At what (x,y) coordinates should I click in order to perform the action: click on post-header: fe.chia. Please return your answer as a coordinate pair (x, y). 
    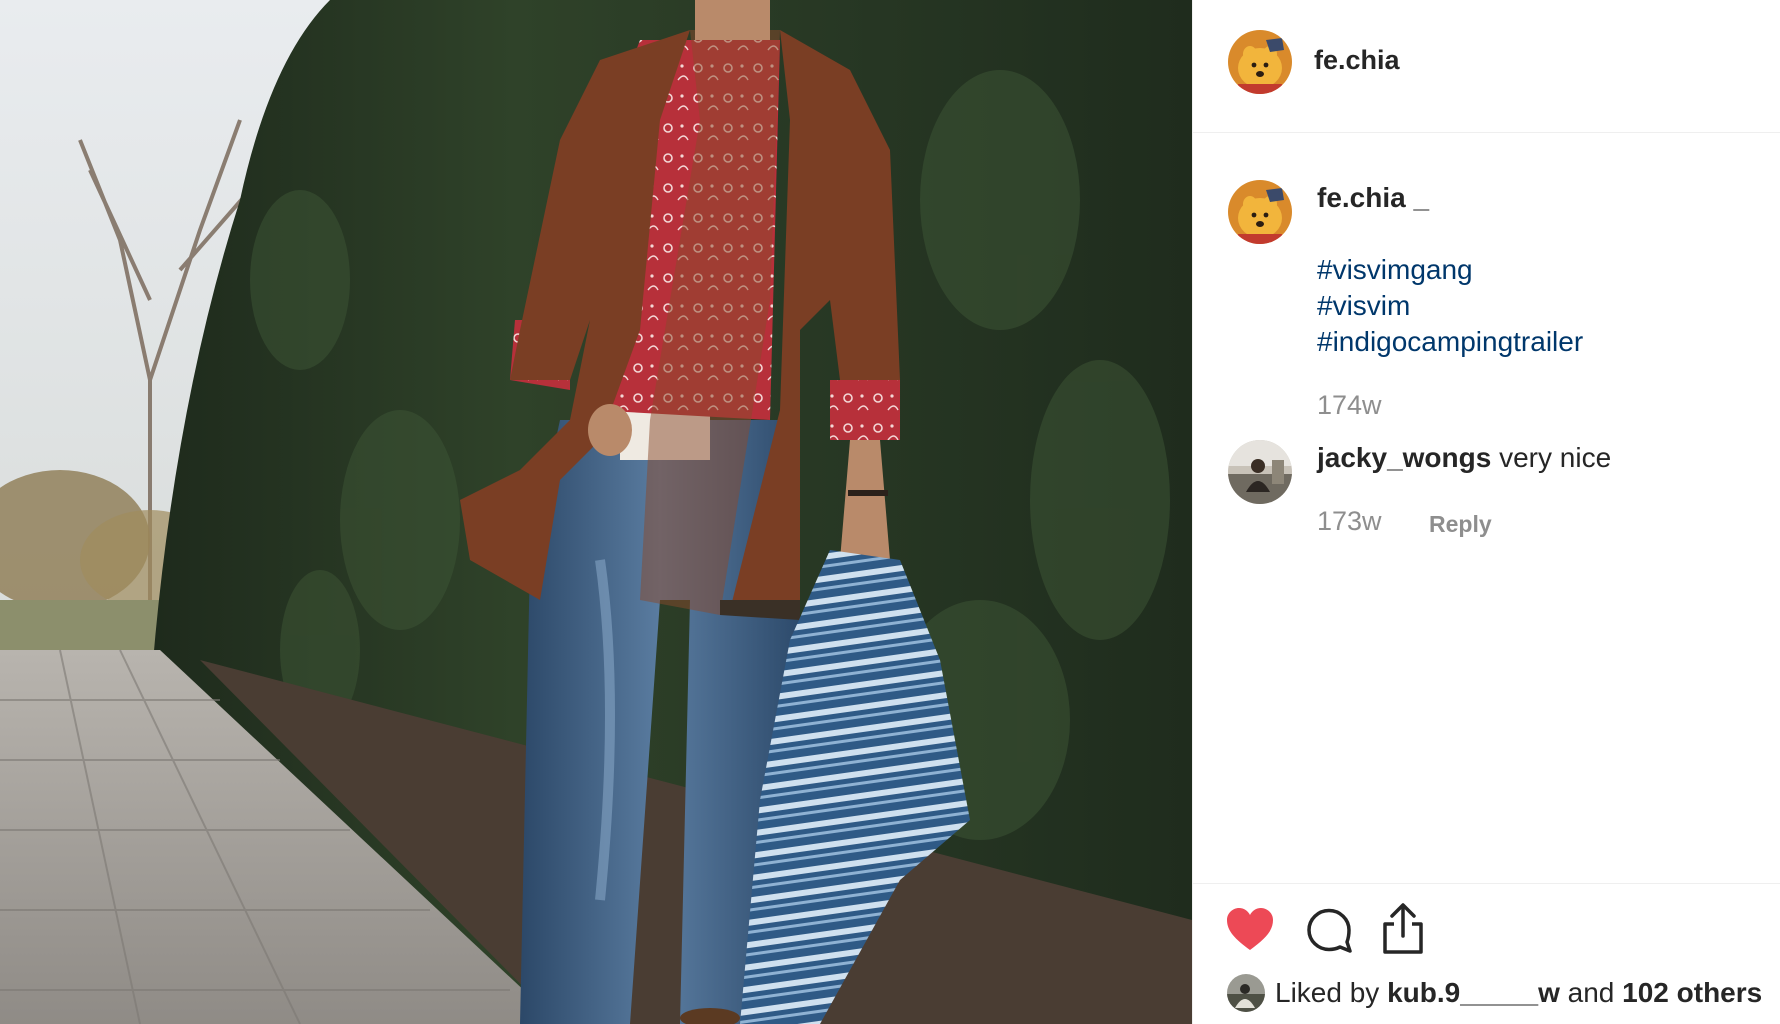
    Looking at the image, I should click on (1486, 66).